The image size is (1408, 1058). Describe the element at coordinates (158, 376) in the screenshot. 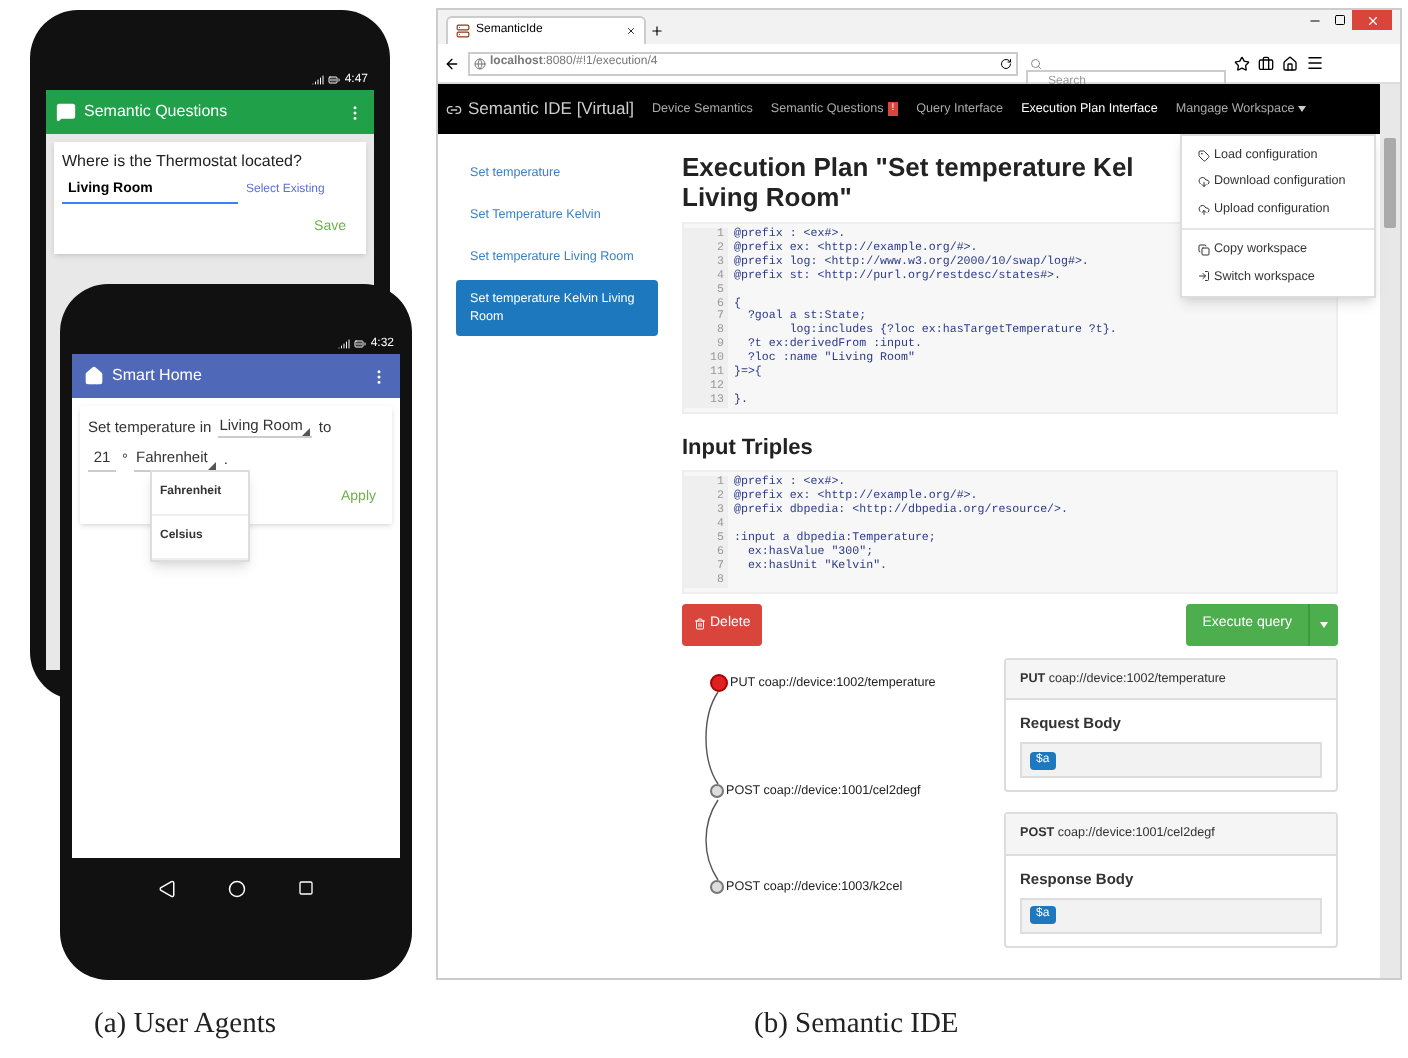

I see `app-title: Smart Home` at that location.